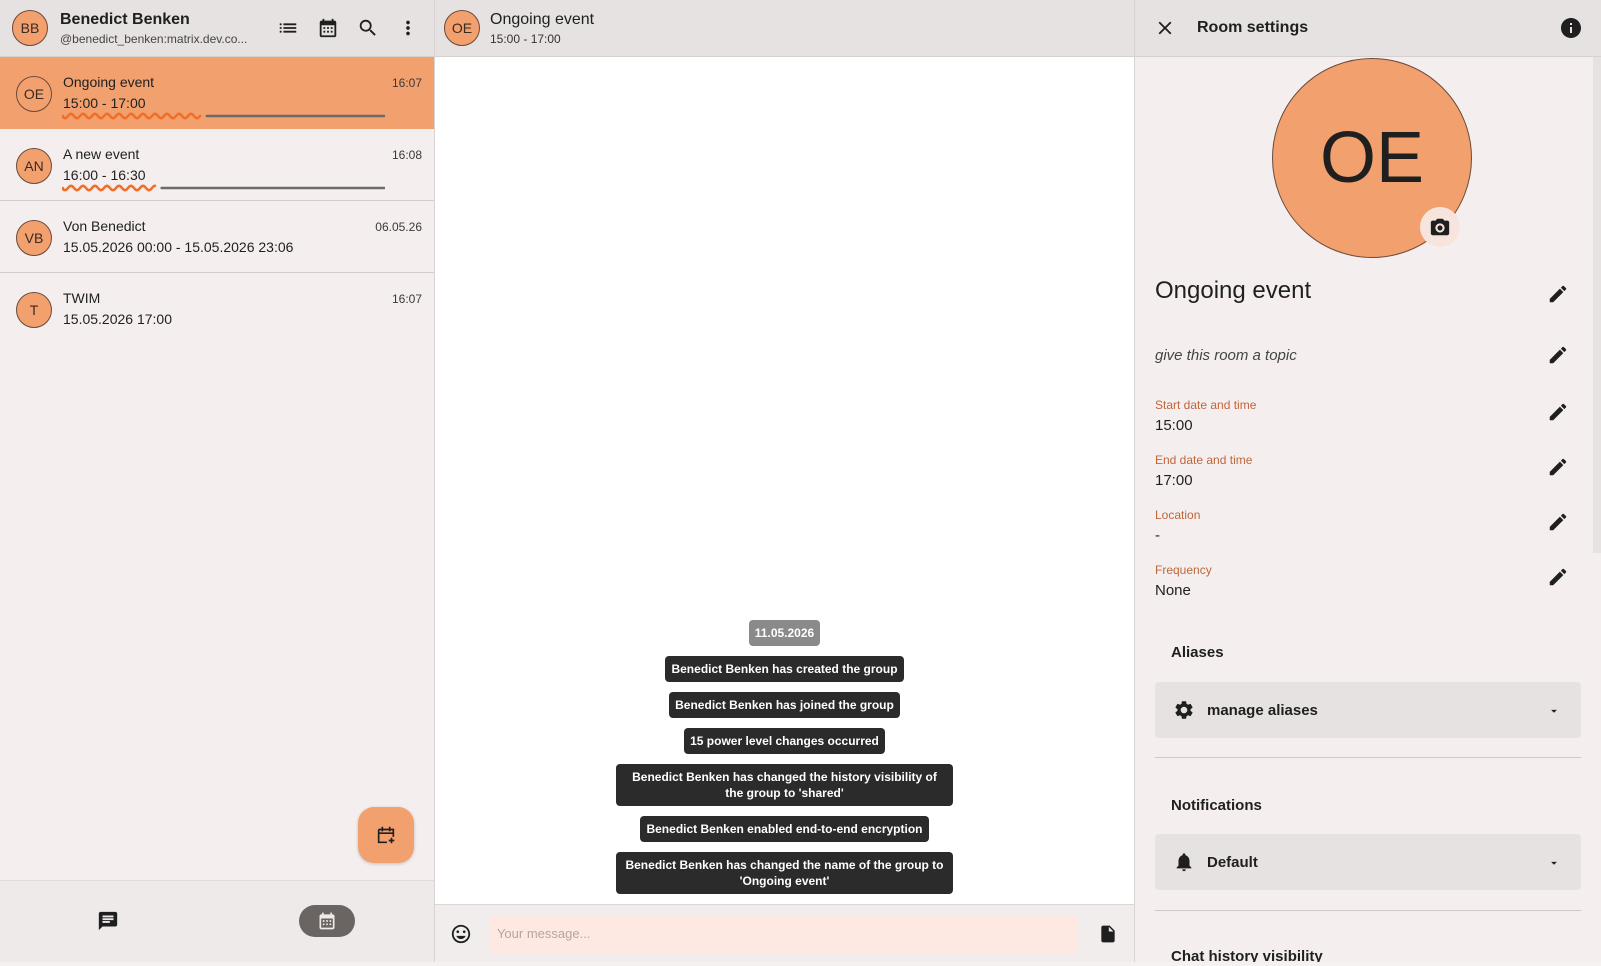 The width and height of the screenshot is (1601, 966). What do you see at coordinates (408, 28) in the screenshot?
I see `more-menu-button` at bounding box center [408, 28].